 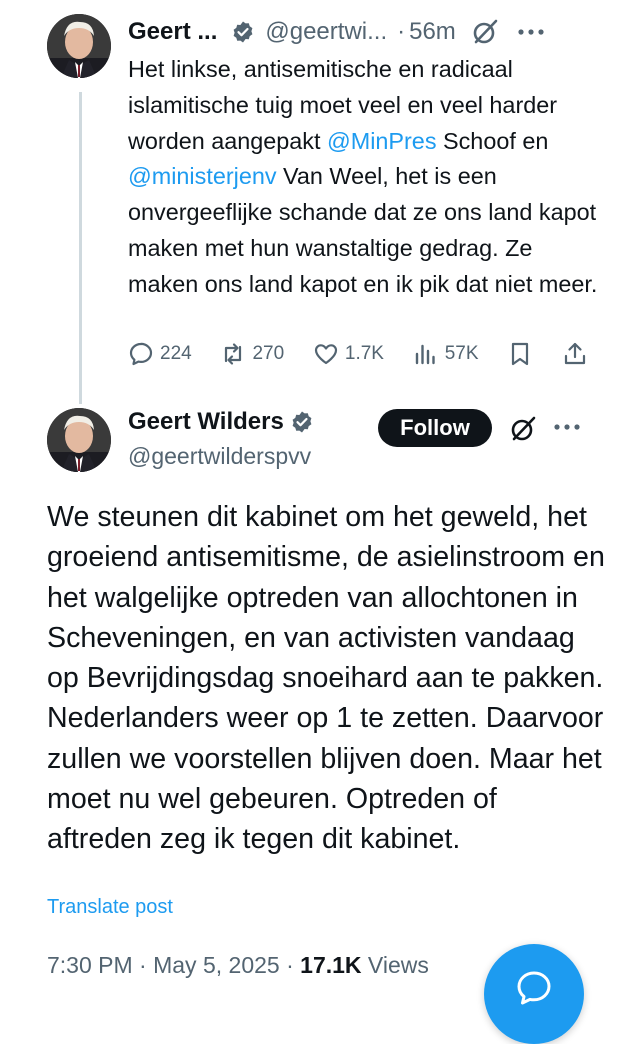 I want to click on repost-count: 270, so click(x=268, y=353).